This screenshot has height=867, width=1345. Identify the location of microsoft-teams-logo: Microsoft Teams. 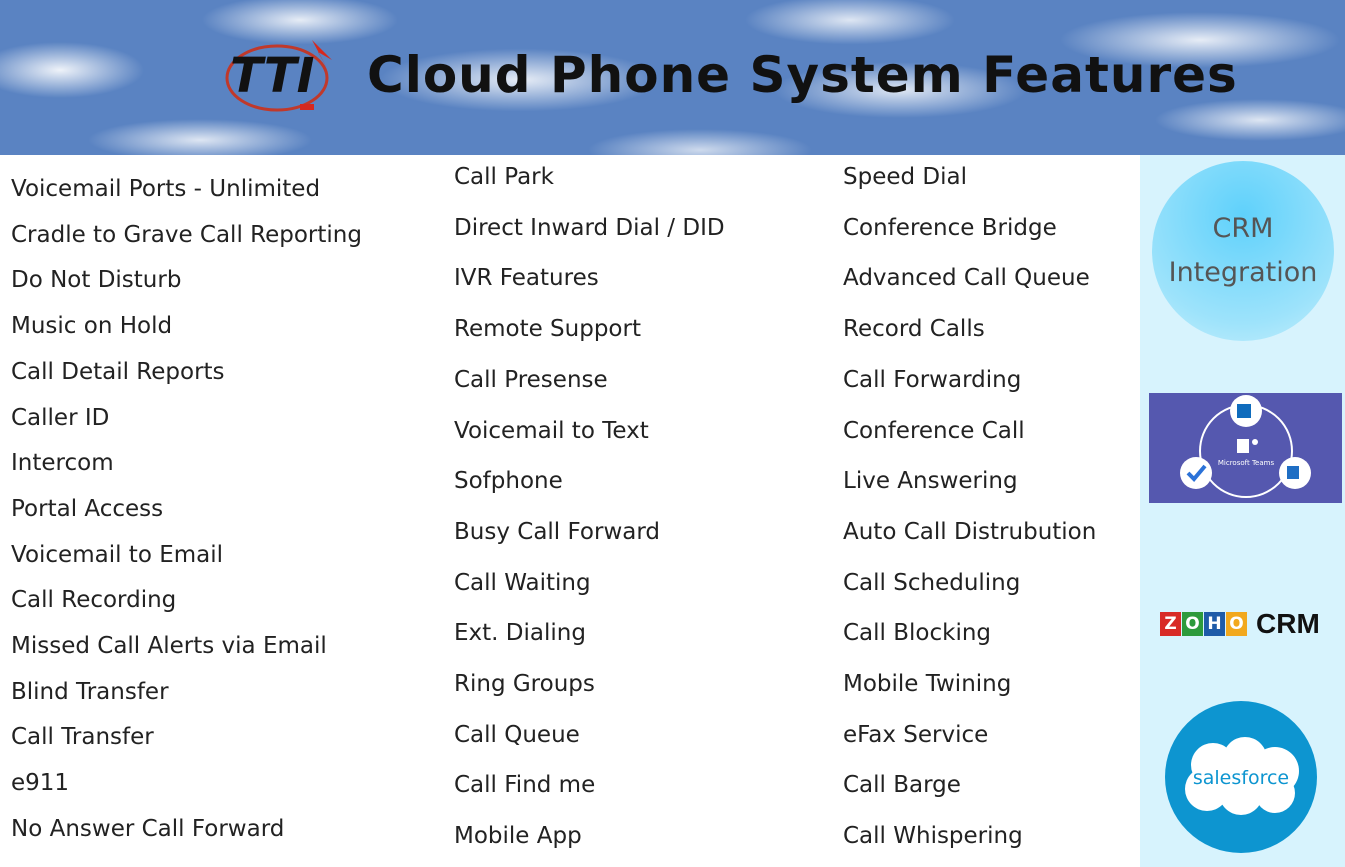
(1245, 448).